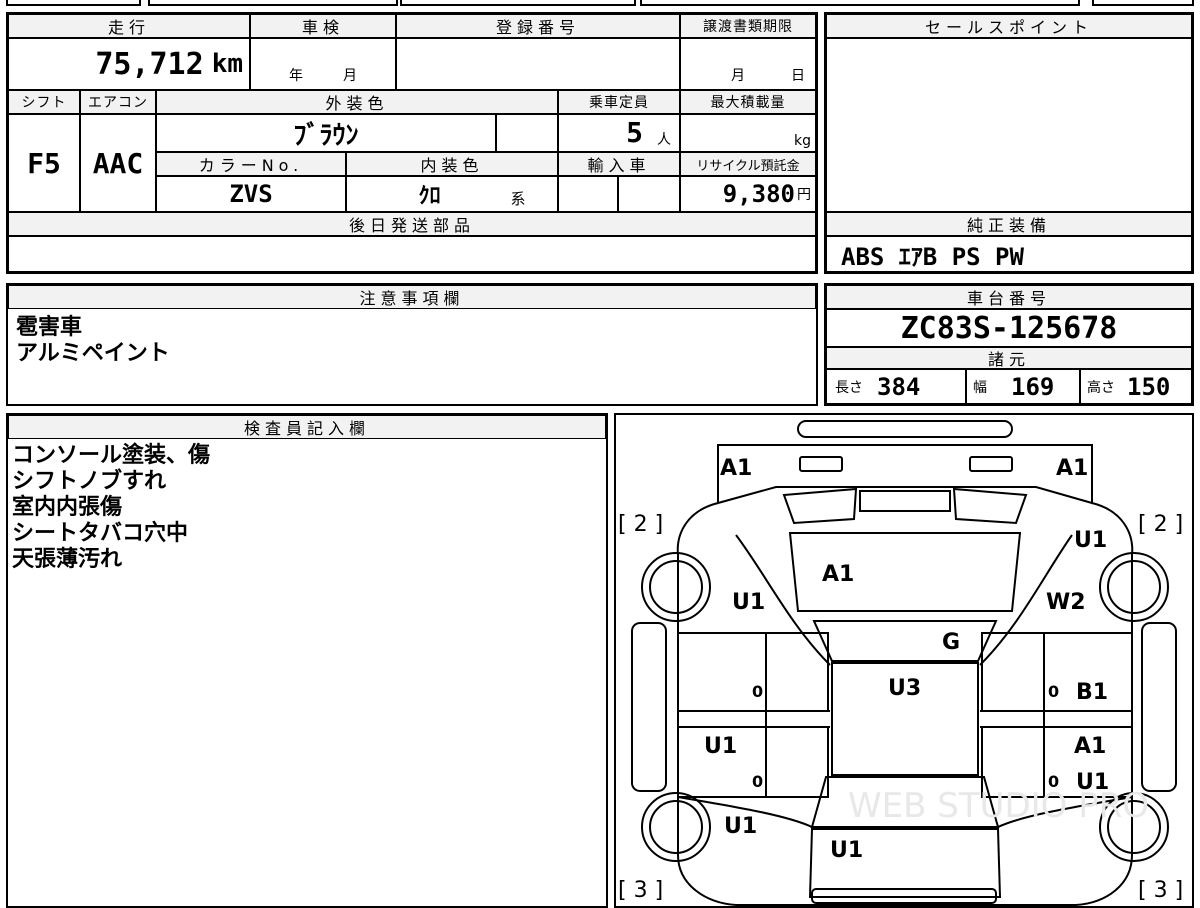 The image size is (1200, 908). I want to click on code-right-rear-door-upper: A1, so click(1090, 746).